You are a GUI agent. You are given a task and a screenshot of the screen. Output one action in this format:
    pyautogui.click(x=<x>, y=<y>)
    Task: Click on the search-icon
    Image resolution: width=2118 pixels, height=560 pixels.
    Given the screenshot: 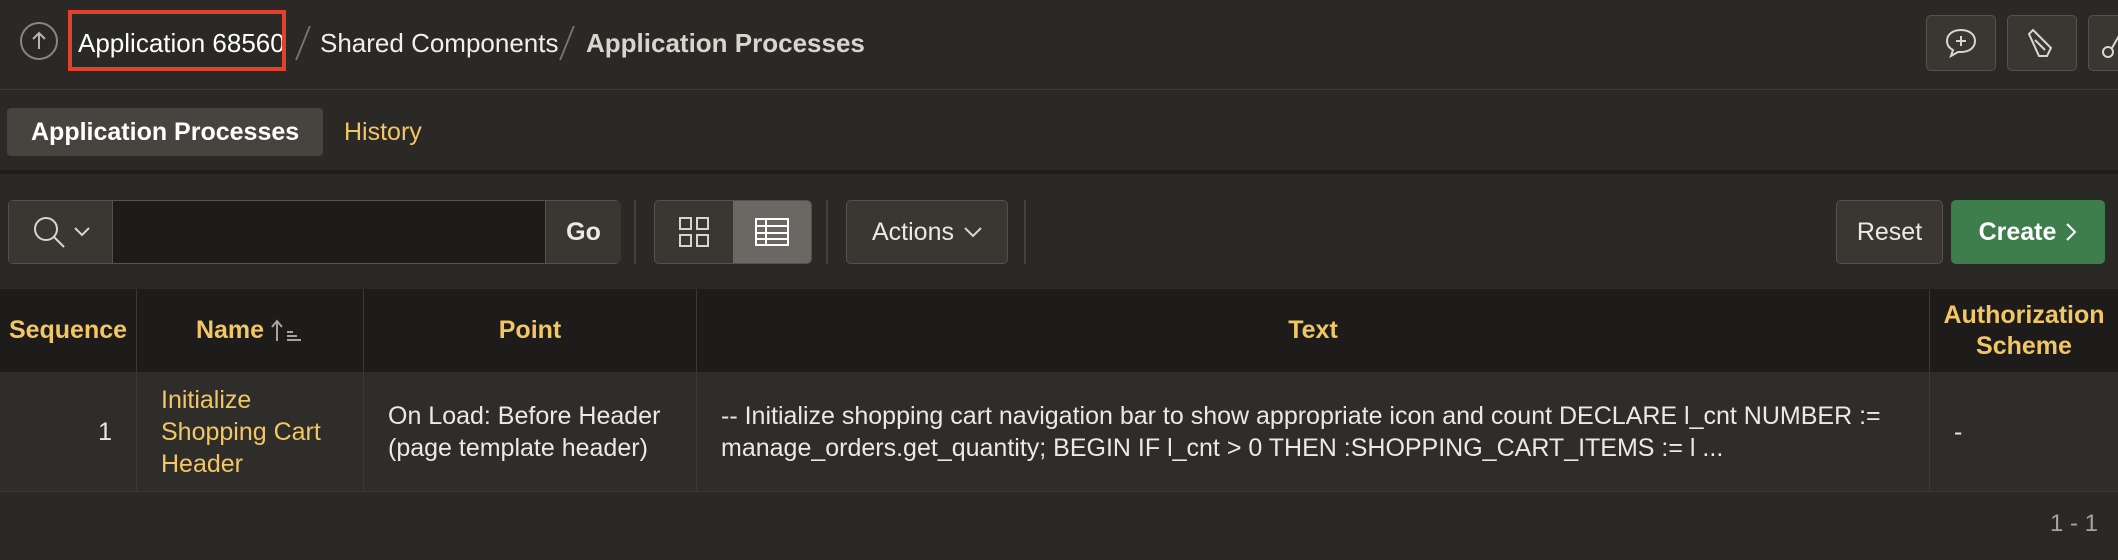 What is the action you would take?
    pyautogui.click(x=49, y=232)
    